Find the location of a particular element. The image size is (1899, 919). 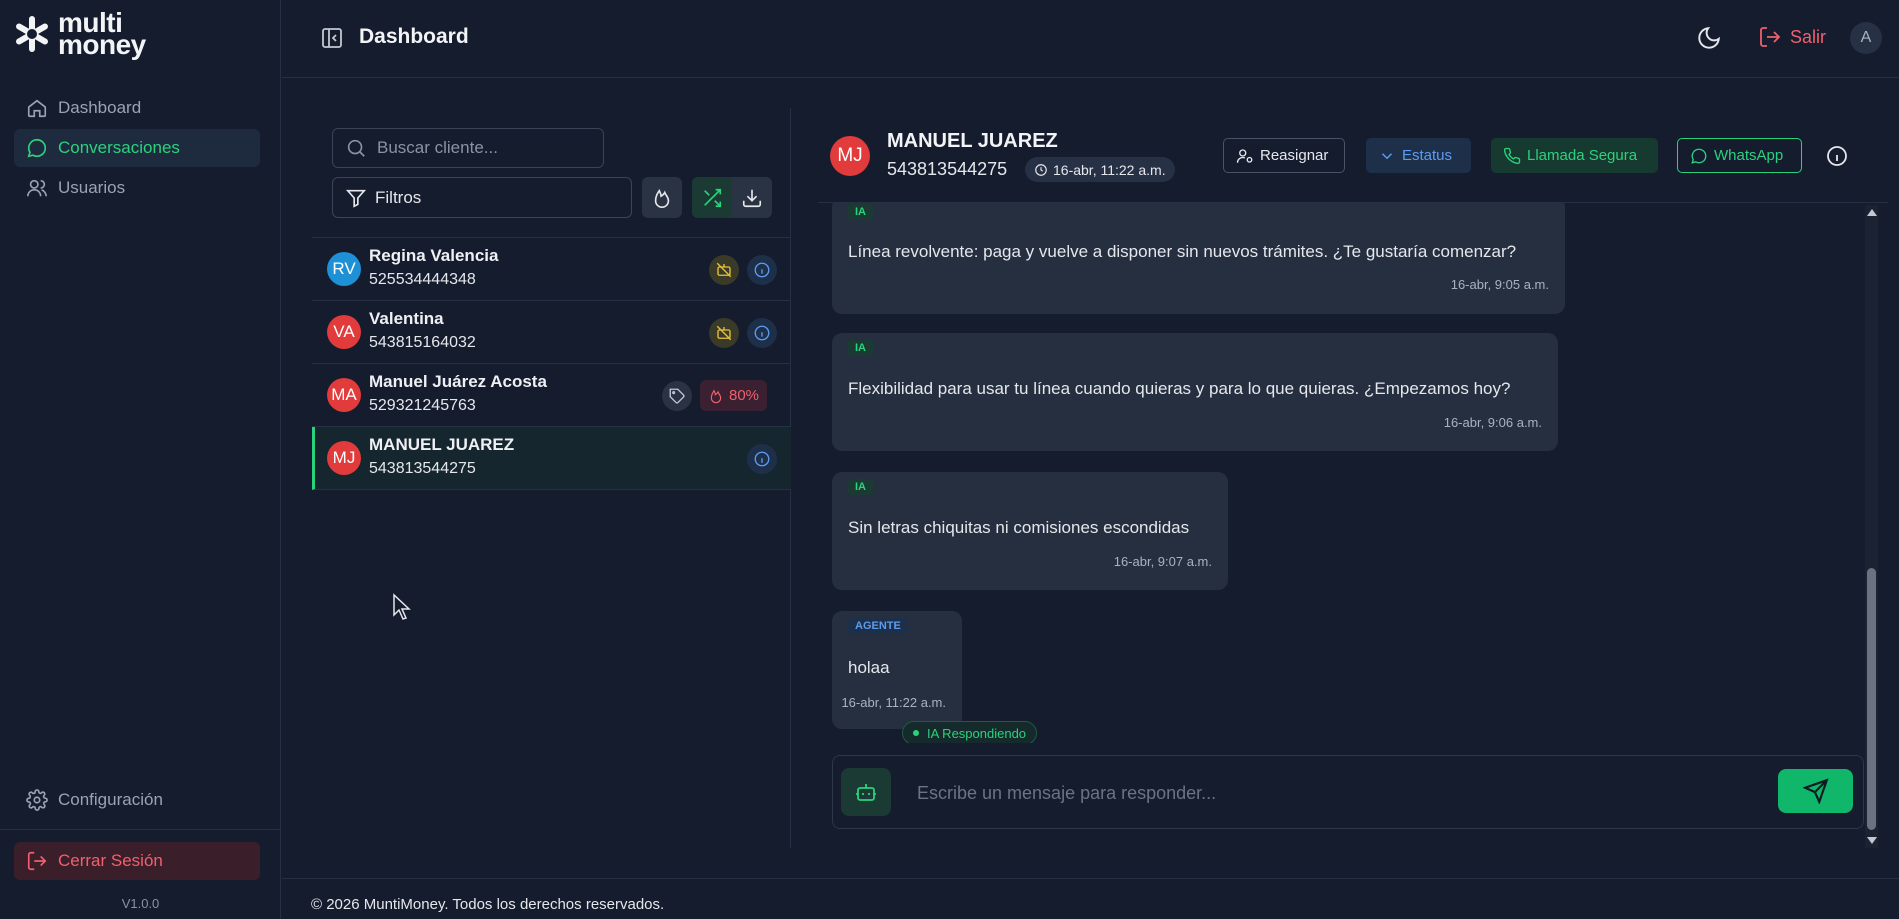

funnel-icon is located at coordinates (356, 198).